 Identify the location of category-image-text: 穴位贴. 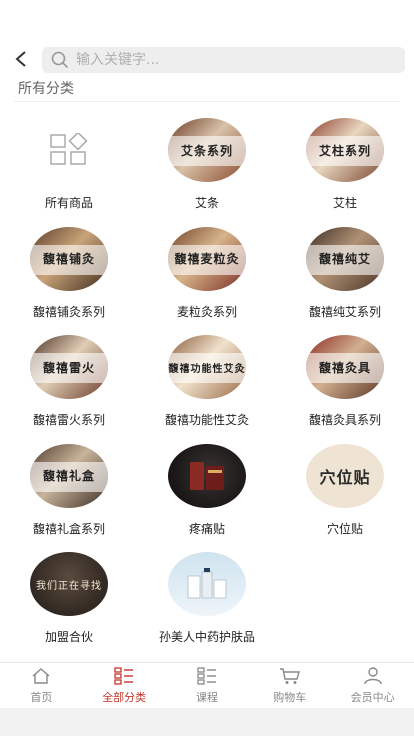
(345, 477).